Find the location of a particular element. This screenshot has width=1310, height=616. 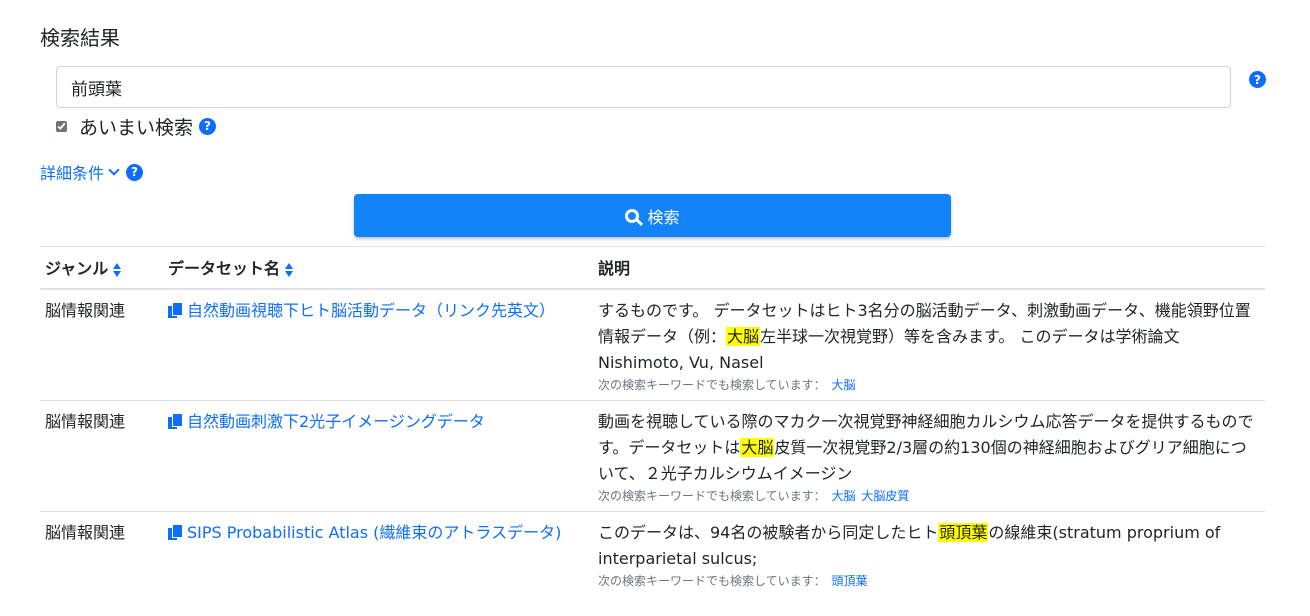

dataset-name-cell: SIPS Probabilistic Atlas (繊維束のアトラスデータ) is located at coordinates (378, 556).